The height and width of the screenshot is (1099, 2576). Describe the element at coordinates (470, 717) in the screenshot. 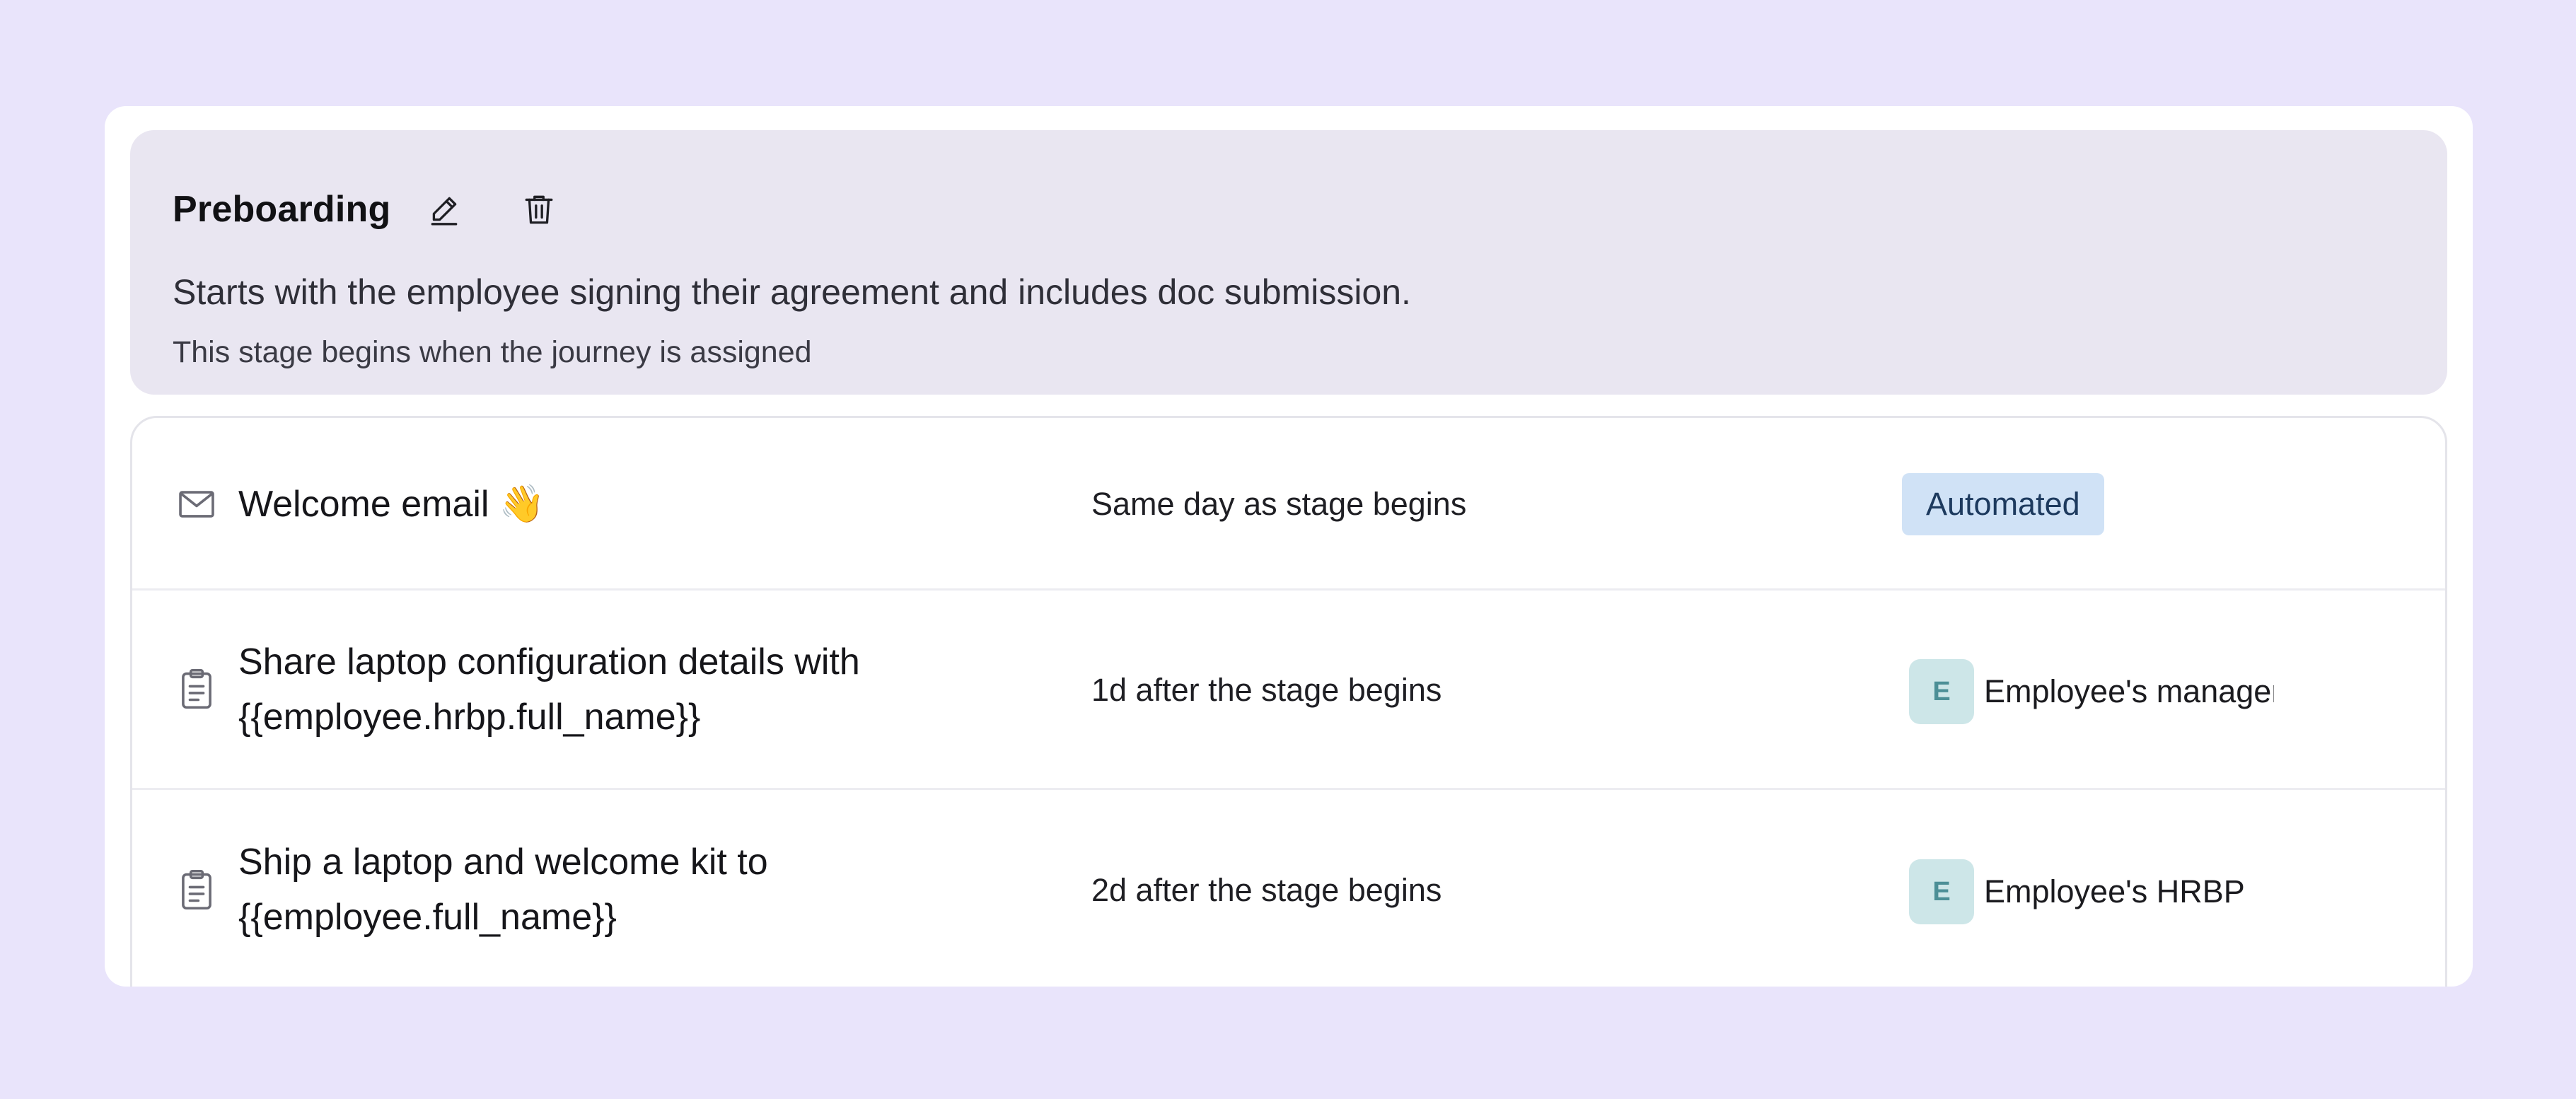

I see `task-title-line: {{employee.hrbp.full_name}}` at that location.